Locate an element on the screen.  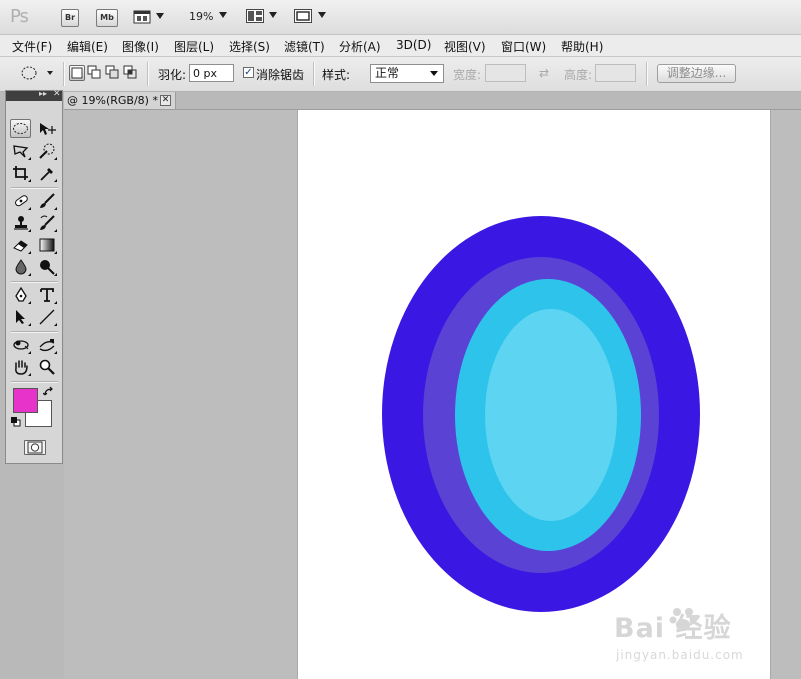
eyedropper-tool is located at coordinates (46, 172).